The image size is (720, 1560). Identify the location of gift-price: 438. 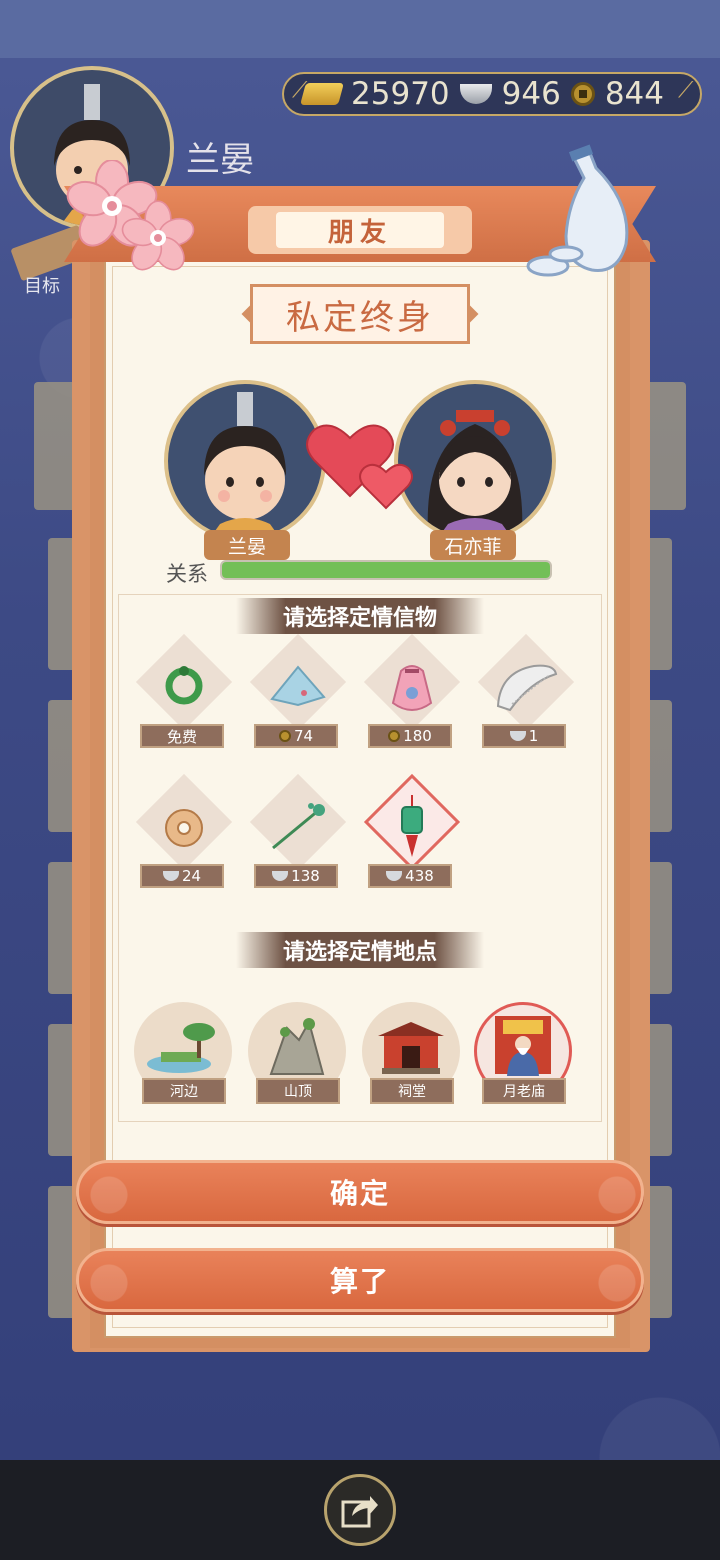
(419, 876).